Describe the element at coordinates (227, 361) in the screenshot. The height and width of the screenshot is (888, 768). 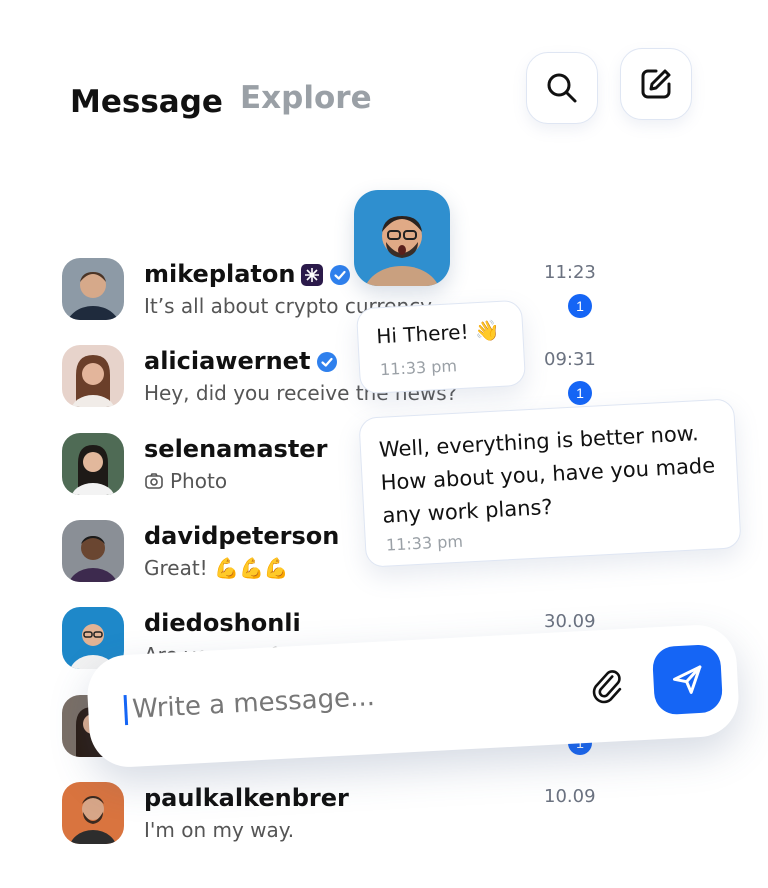
I see `conversation-username: aliciawernet` at that location.